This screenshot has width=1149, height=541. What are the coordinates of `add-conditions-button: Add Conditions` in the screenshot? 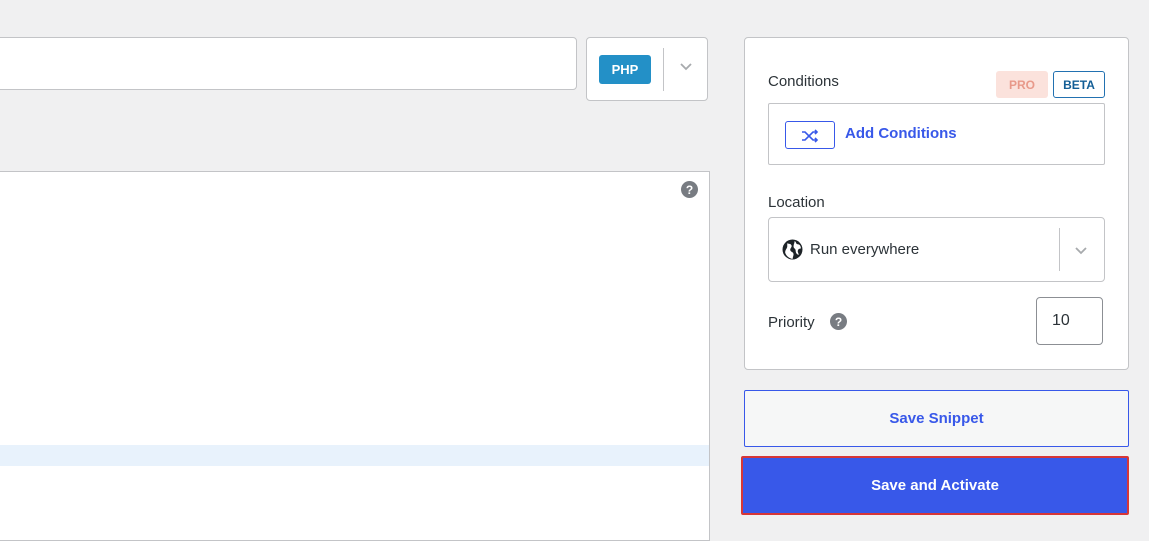 It's located at (936, 134).